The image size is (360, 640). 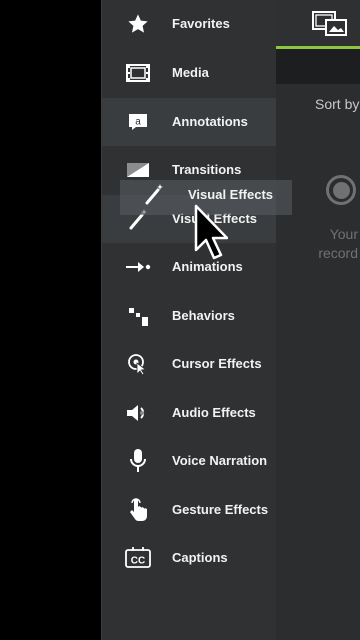 What do you see at coordinates (220, 460) in the screenshot?
I see `sidebar-item-label: Voice Narration` at bounding box center [220, 460].